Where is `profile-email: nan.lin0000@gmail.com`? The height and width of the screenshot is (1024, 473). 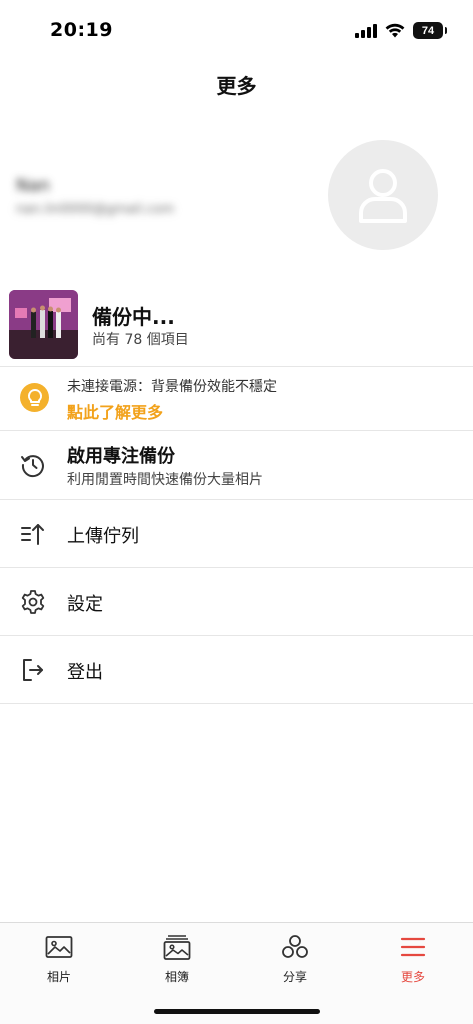
profile-email: nan.lin0000@gmail.com is located at coordinates (95, 209).